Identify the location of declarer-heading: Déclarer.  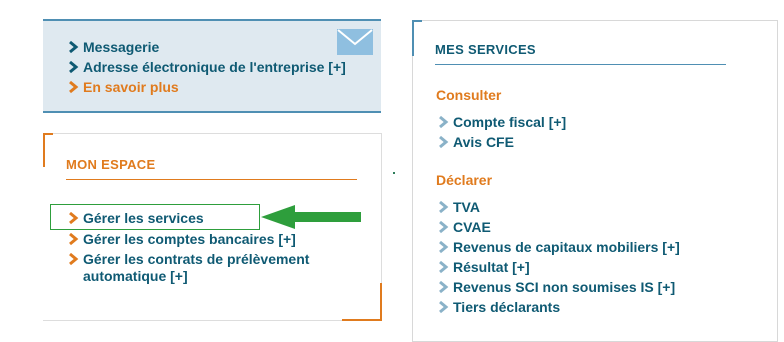
(464, 180).